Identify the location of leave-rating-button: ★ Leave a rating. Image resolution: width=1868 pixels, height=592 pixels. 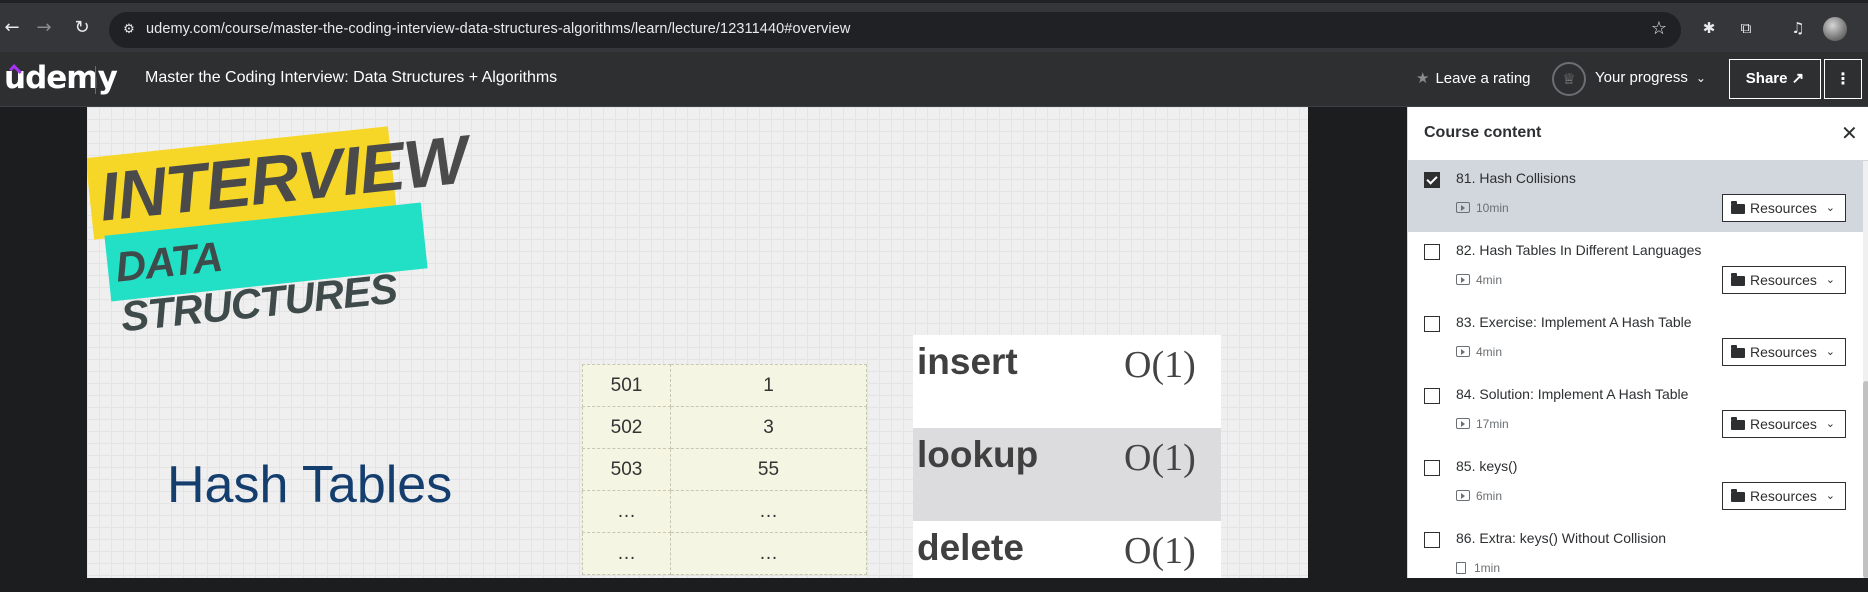
(1473, 78).